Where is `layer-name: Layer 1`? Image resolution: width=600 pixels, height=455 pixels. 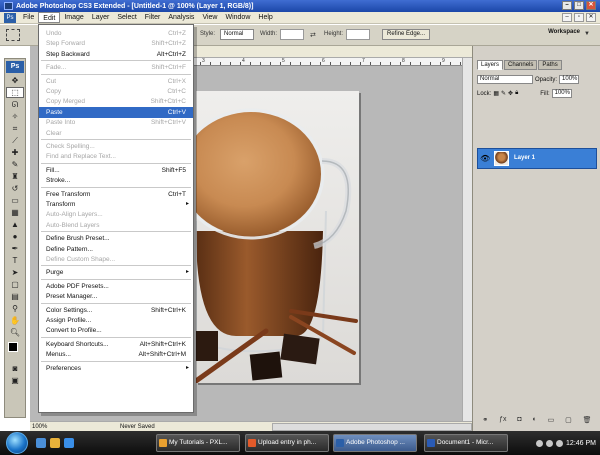
layer-name: Layer 1 is located at coordinates (524, 158).